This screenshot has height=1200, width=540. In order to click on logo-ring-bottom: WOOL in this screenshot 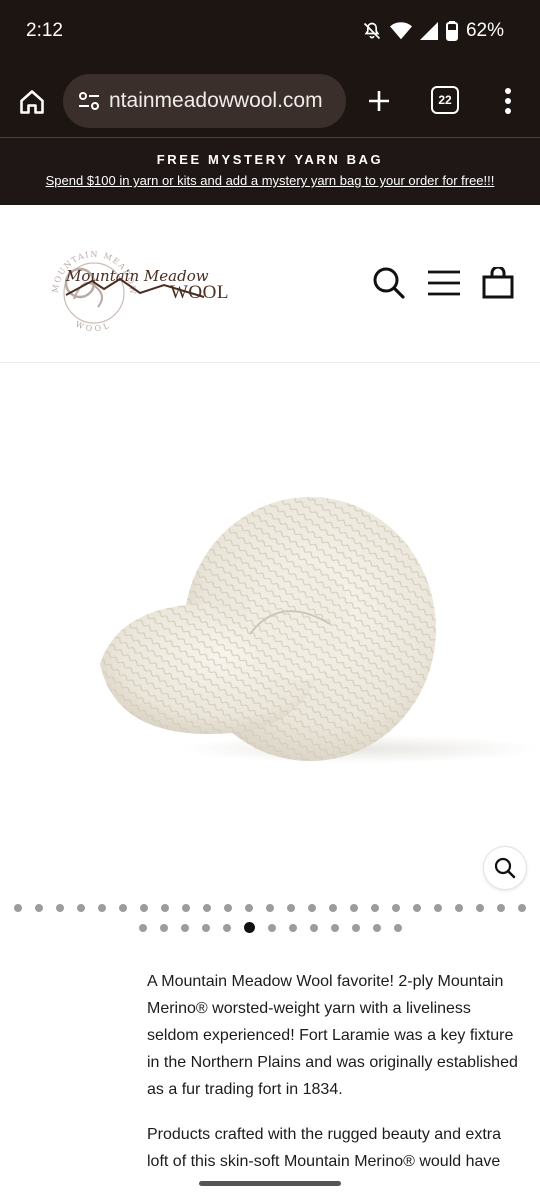, I will do `click(92, 327)`.